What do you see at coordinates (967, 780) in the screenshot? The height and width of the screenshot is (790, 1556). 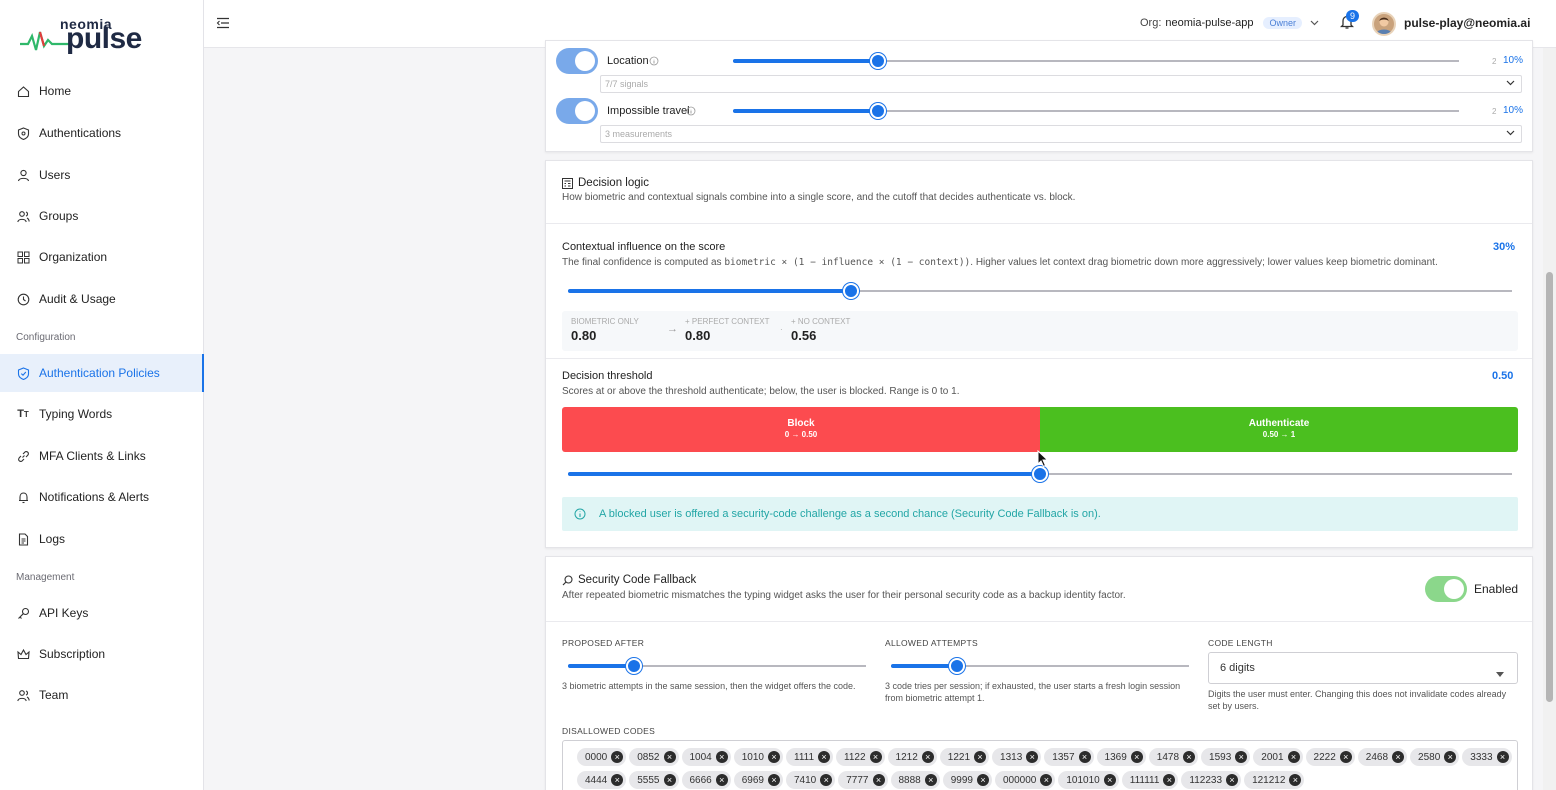 I see `disallowed-code-chip: 9999 ×` at bounding box center [967, 780].